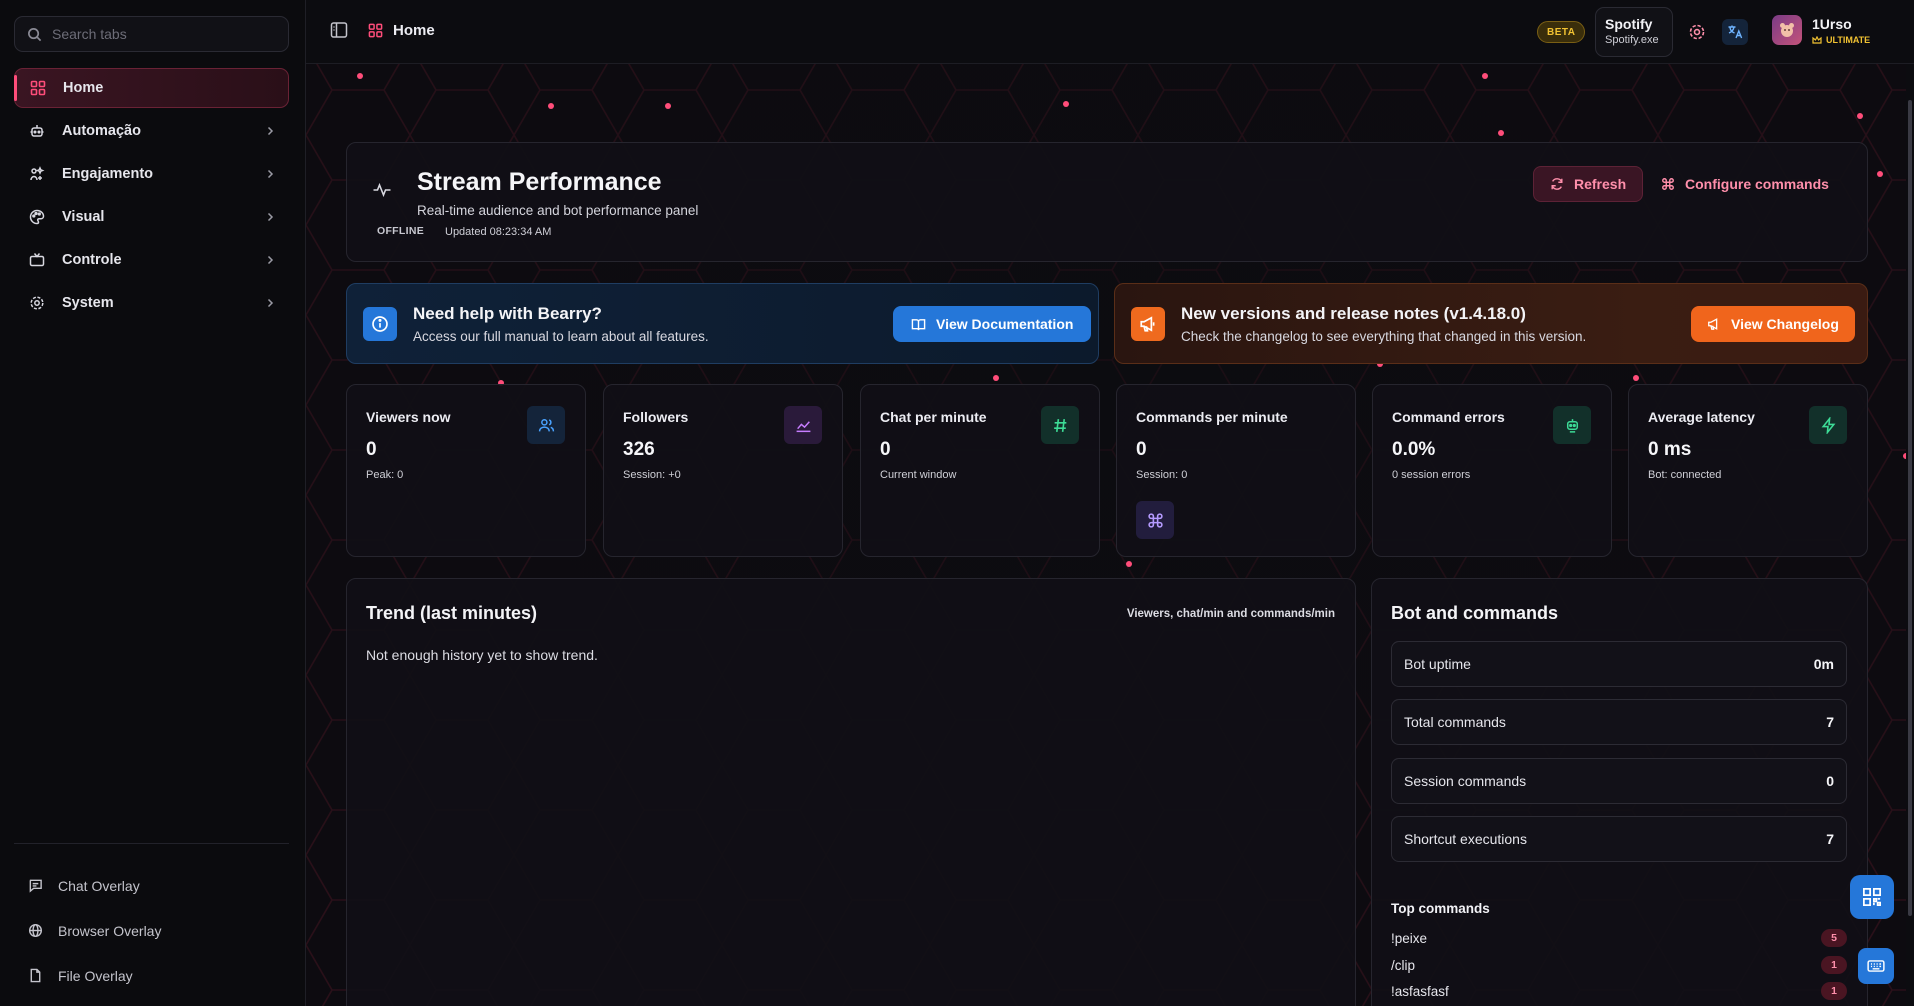  I want to click on avatar, so click(1787, 30).